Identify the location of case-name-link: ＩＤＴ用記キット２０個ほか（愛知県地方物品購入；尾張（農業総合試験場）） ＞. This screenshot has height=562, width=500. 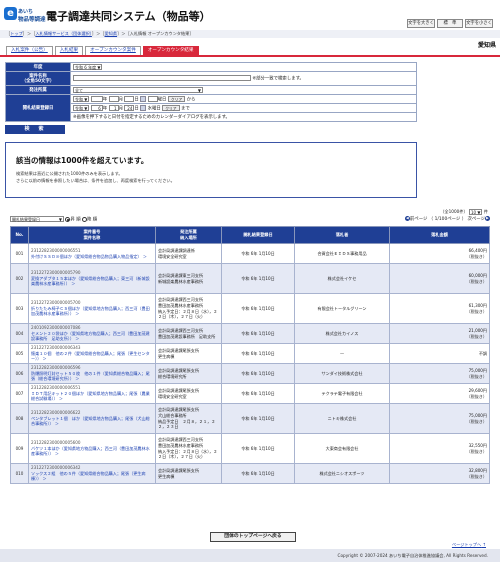
(92, 396).